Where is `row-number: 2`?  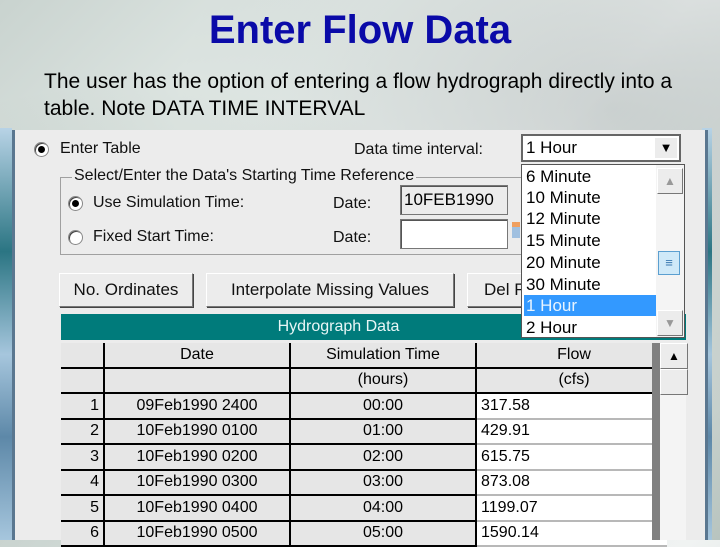 row-number: 2 is located at coordinates (83, 431).